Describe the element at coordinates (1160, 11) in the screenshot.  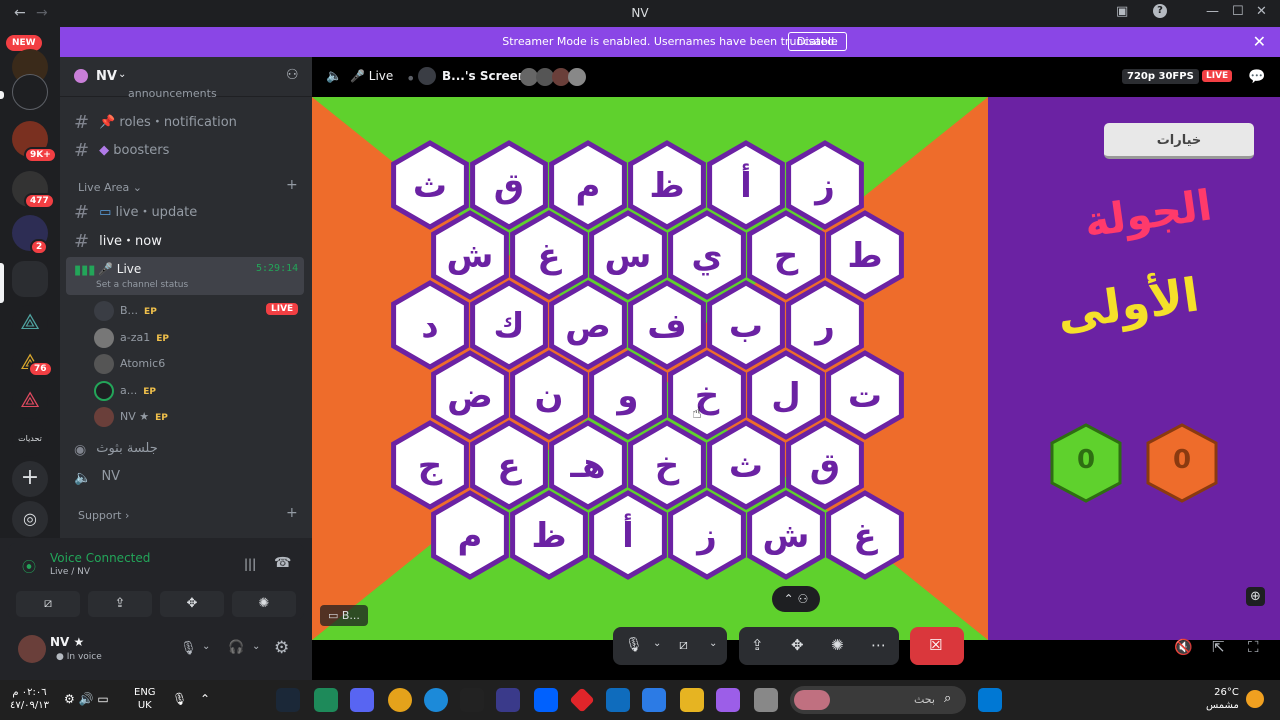
I see `help-icon: ?` at that location.